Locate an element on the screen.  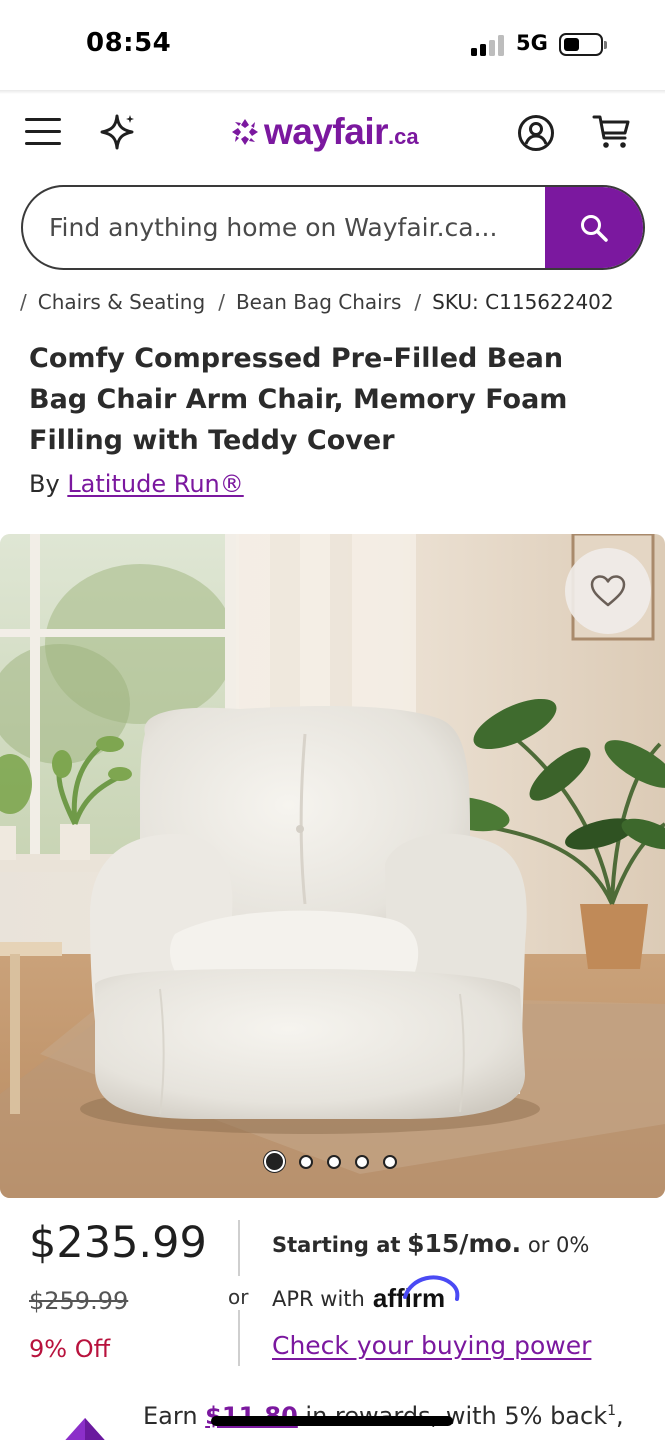
affirm-arc-icon is located at coordinates (431, 1288).